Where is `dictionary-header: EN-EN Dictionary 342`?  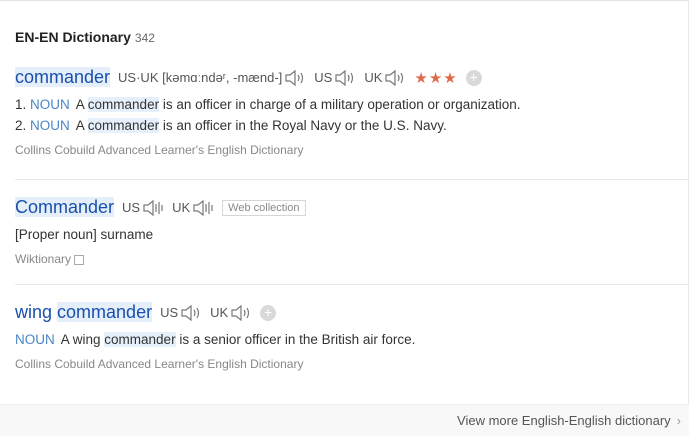
dictionary-header: EN-EN Dictionary 342 is located at coordinates (85, 37).